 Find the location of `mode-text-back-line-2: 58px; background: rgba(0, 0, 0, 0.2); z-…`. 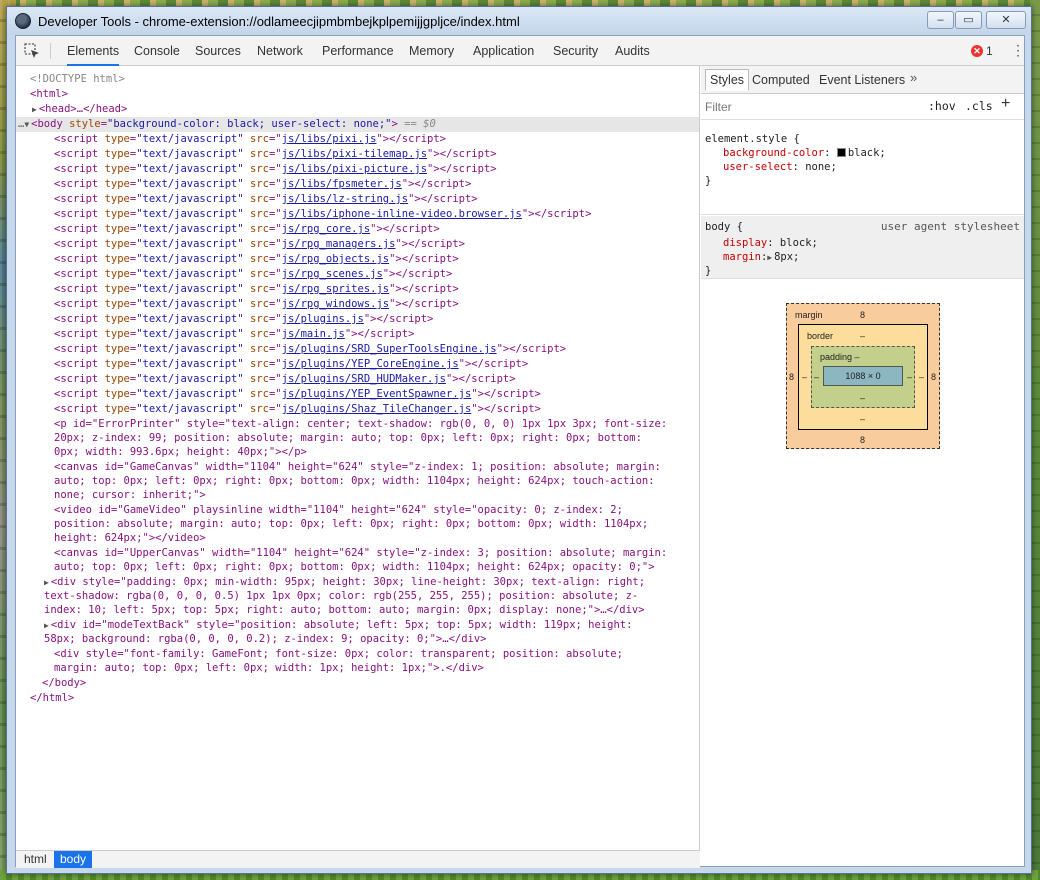

mode-text-back-line-2: 58px; background: rgba(0, 0, 0, 0.2); z-… is located at coordinates (265, 639).